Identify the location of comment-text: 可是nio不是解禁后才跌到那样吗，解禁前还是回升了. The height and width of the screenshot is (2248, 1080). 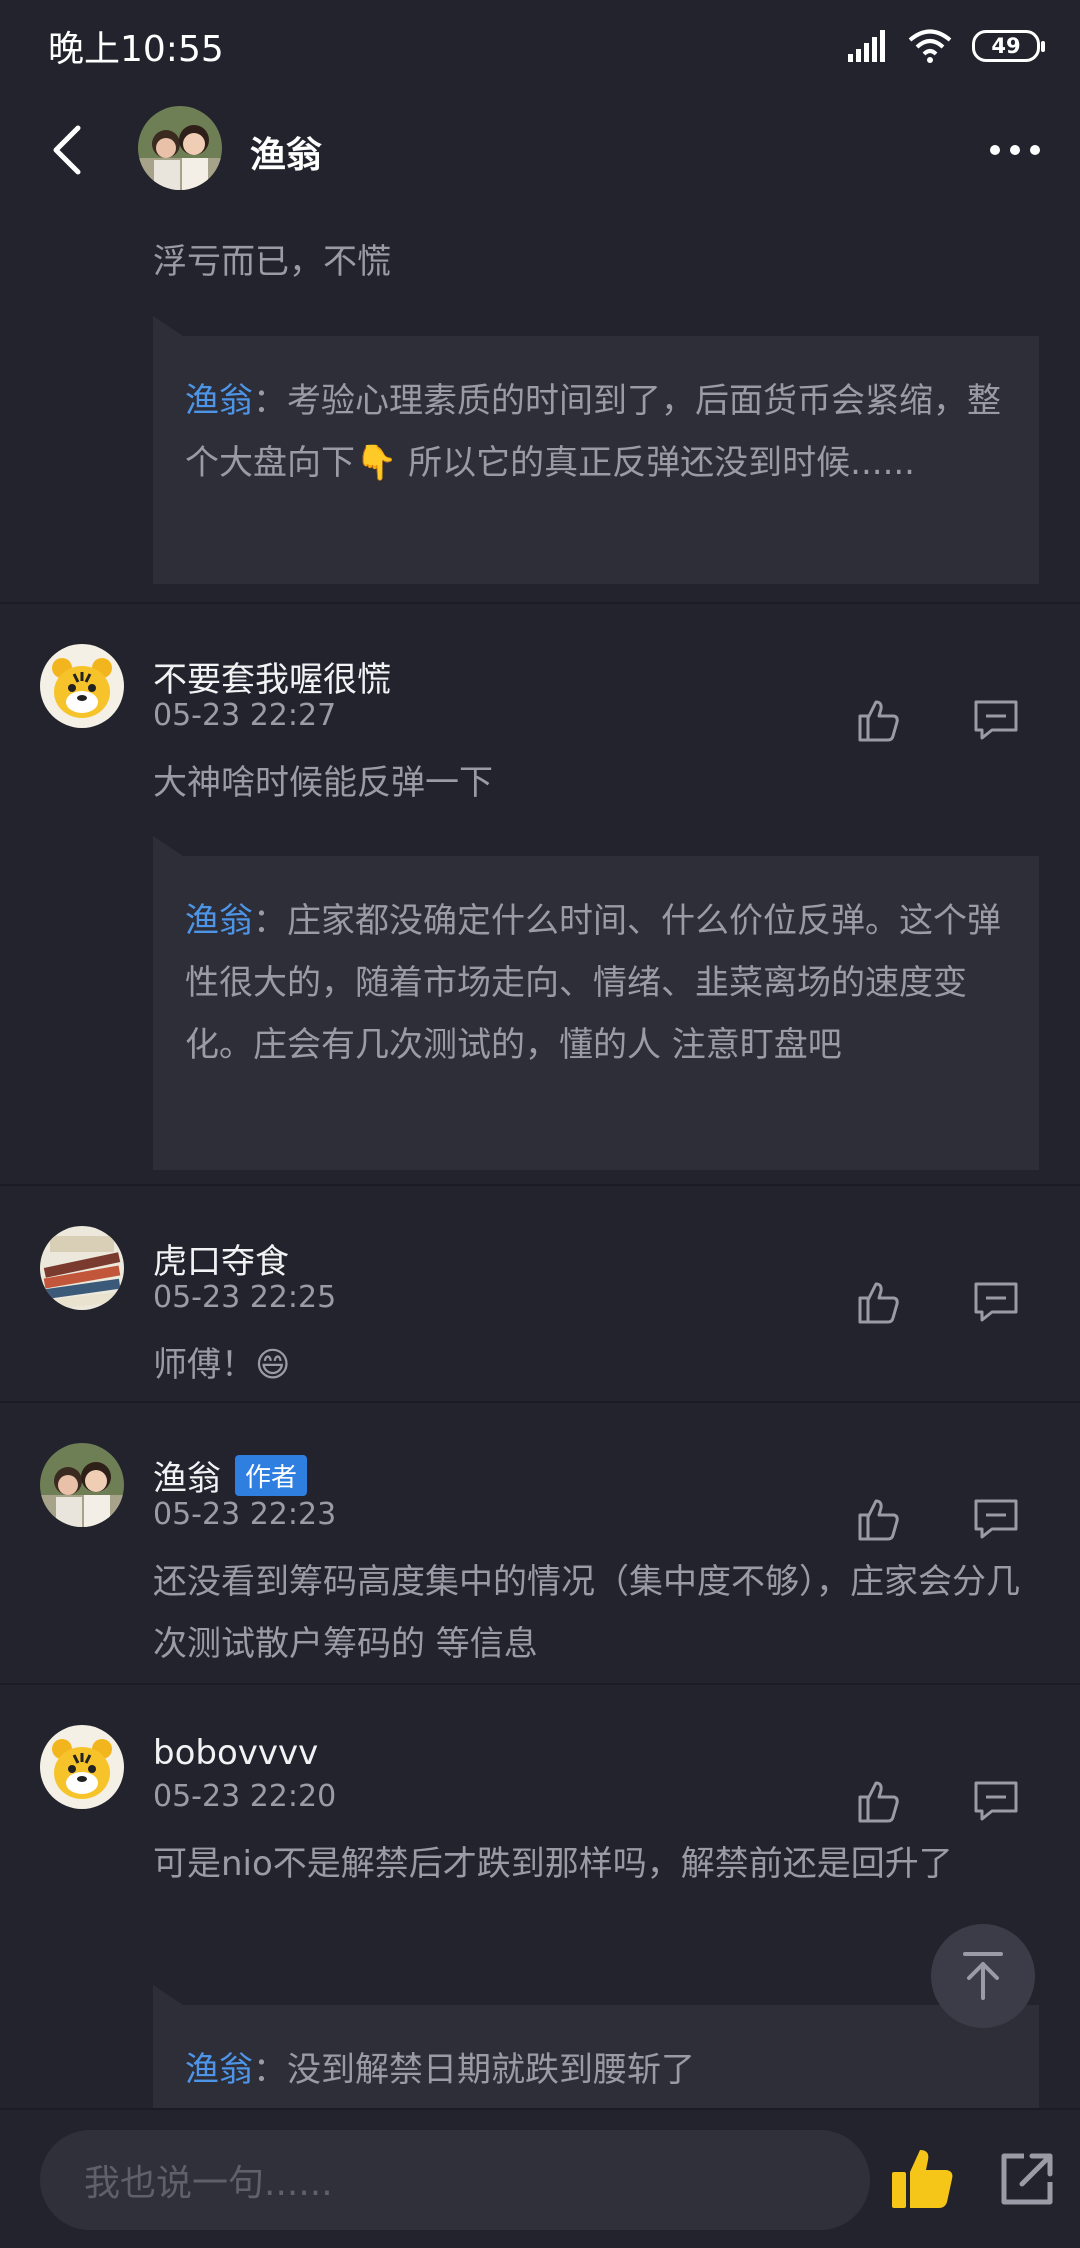
(553, 1864).